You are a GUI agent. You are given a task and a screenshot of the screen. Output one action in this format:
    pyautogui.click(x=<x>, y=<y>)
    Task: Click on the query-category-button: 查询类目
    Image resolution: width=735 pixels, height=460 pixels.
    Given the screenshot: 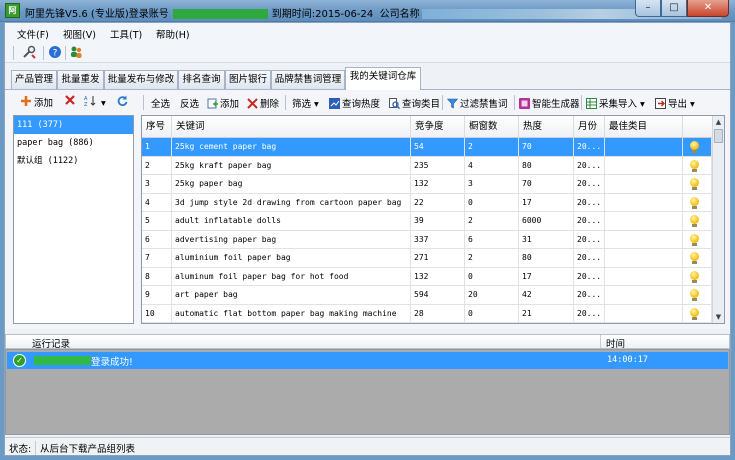 What is the action you would take?
    pyautogui.click(x=414, y=103)
    